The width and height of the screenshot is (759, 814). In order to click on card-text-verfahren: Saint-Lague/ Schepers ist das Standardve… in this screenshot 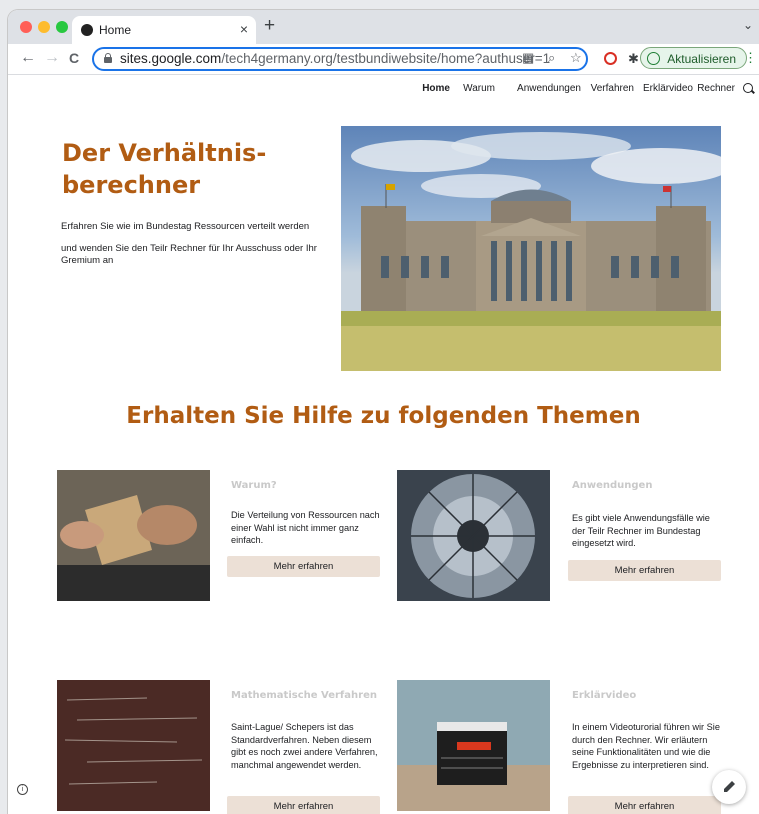, I will do `click(304, 746)`.